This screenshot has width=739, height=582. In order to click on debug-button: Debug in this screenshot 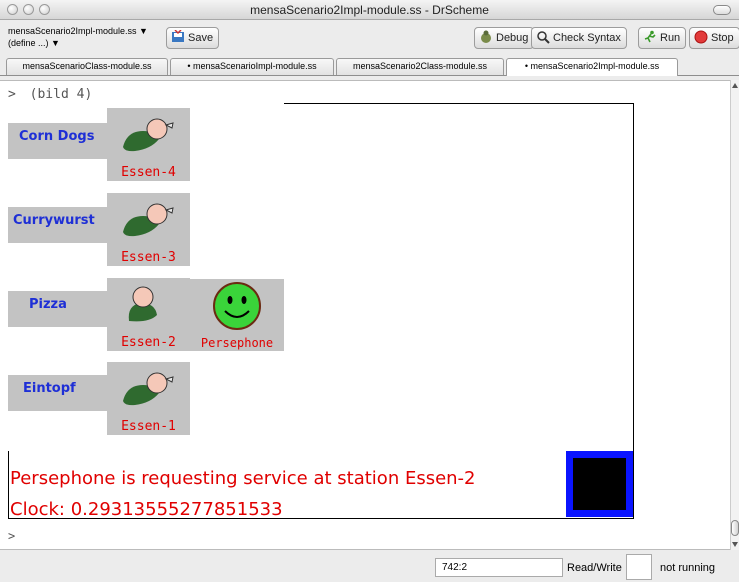, I will do `click(504, 38)`.